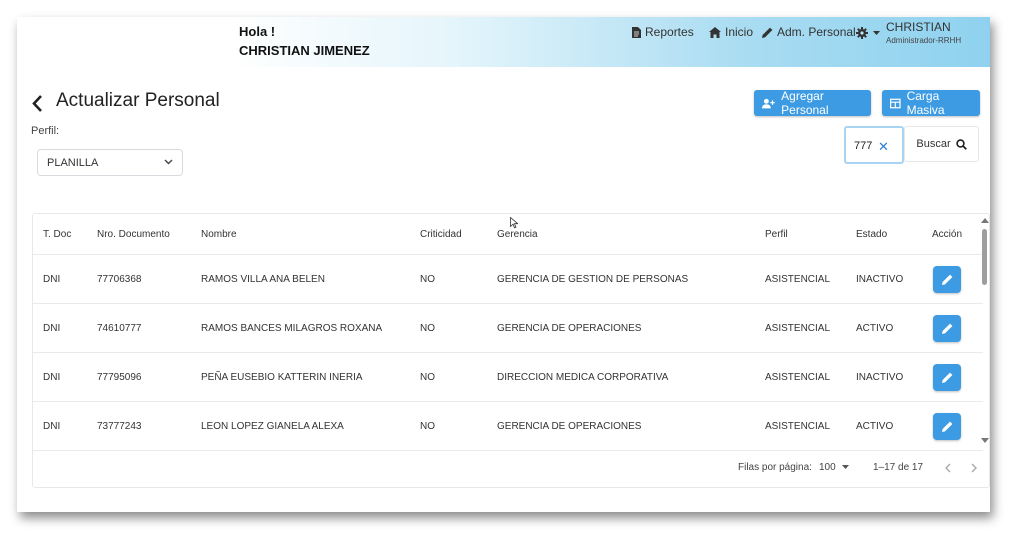 This screenshot has width=1024, height=546. What do you see at coordinates (168, 162) in the screenshot?
I see `chevron-down-icon` at bounding box center [168, 162].